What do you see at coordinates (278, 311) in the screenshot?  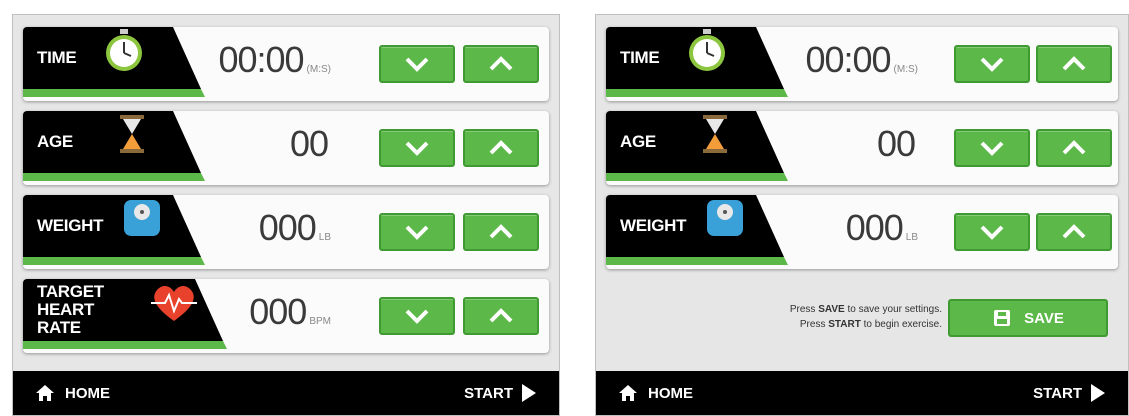 I see `target-heart-rate-value-number: 000` at bounding box center [278, 311].